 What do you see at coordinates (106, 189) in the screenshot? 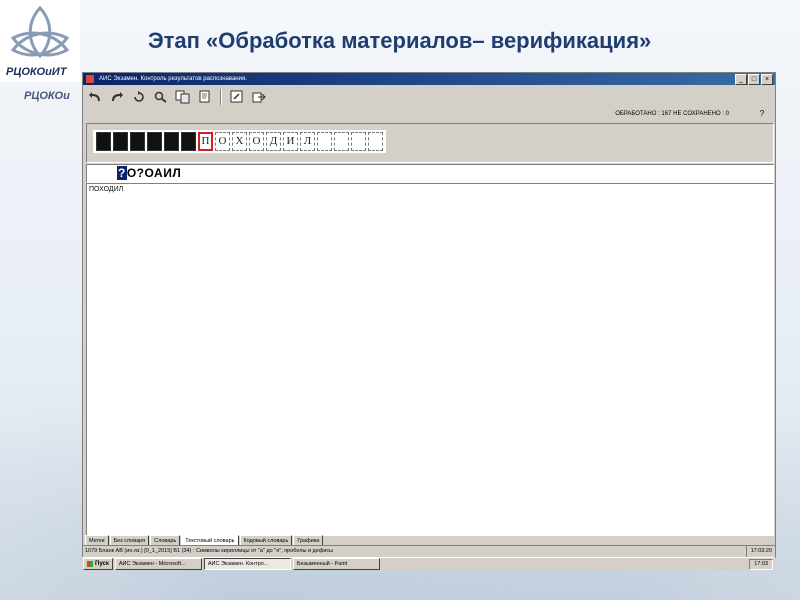
I see `editor-text: ПОХОДИЛ` at bounding box center [106, 189].